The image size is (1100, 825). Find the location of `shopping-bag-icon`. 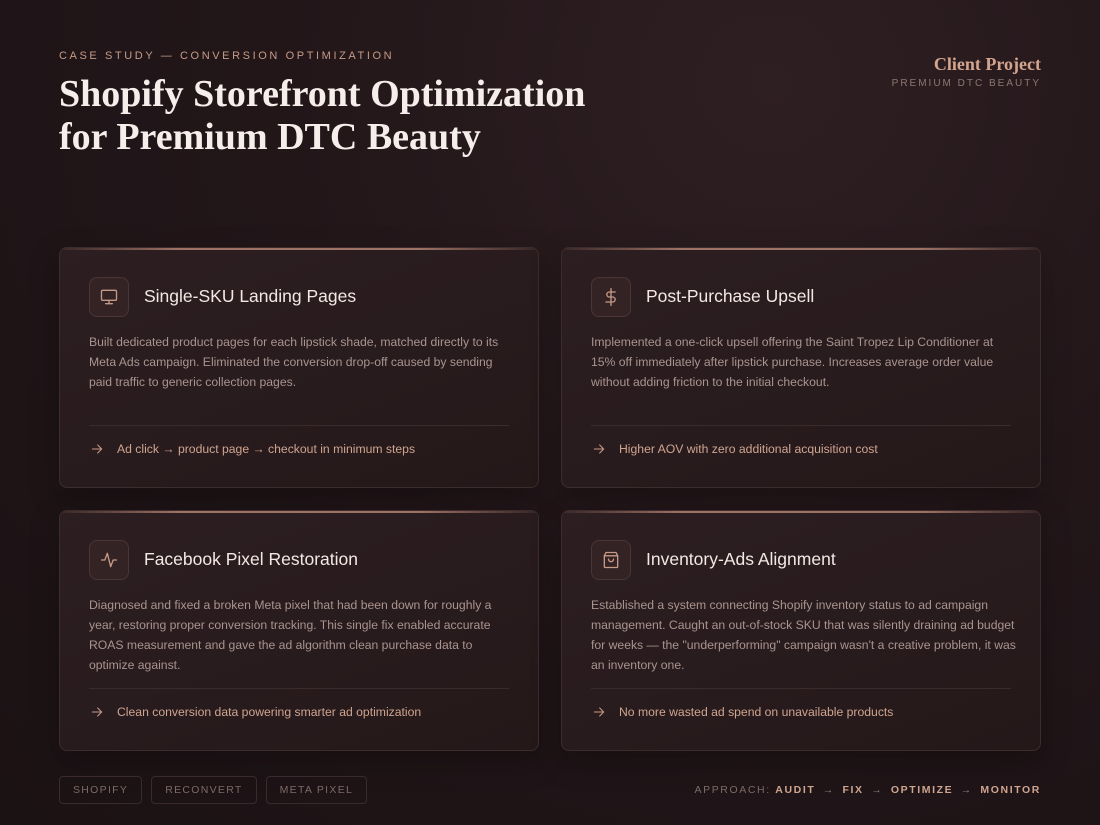

shopping-bag-icon is located at coordinates (611, 560).